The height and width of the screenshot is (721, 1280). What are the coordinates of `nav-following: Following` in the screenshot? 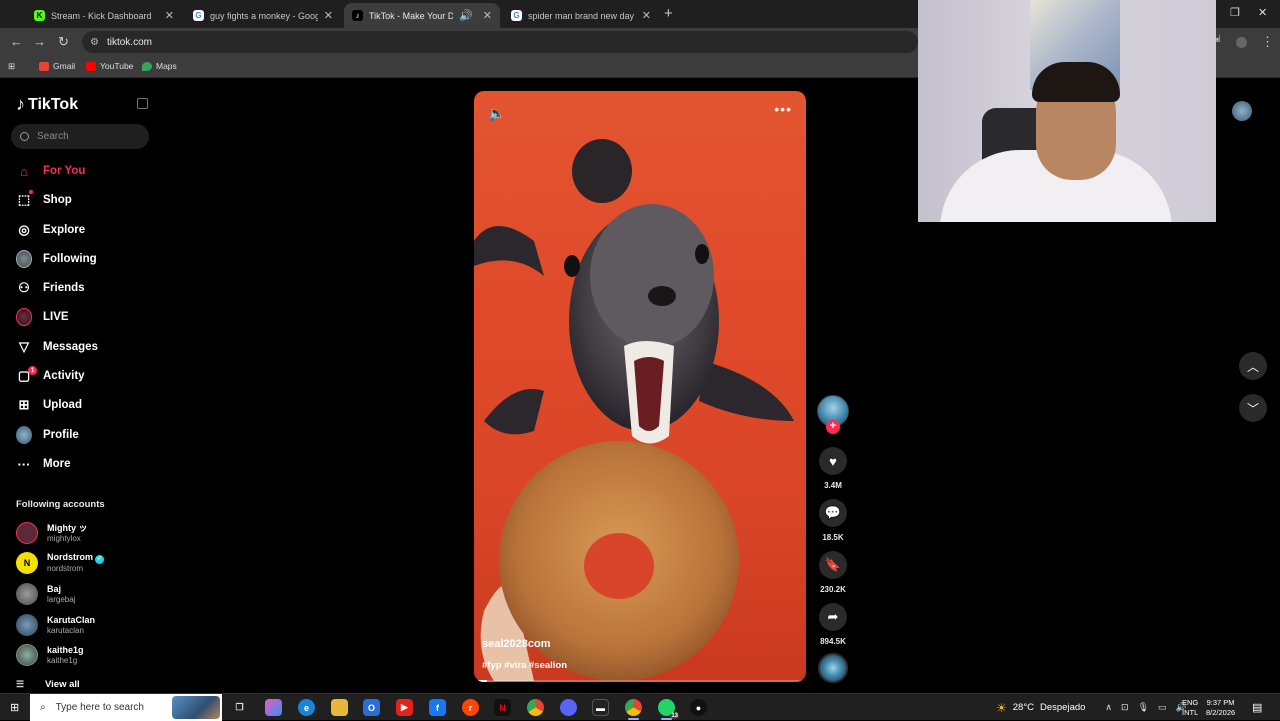 It's located at (56, 259).